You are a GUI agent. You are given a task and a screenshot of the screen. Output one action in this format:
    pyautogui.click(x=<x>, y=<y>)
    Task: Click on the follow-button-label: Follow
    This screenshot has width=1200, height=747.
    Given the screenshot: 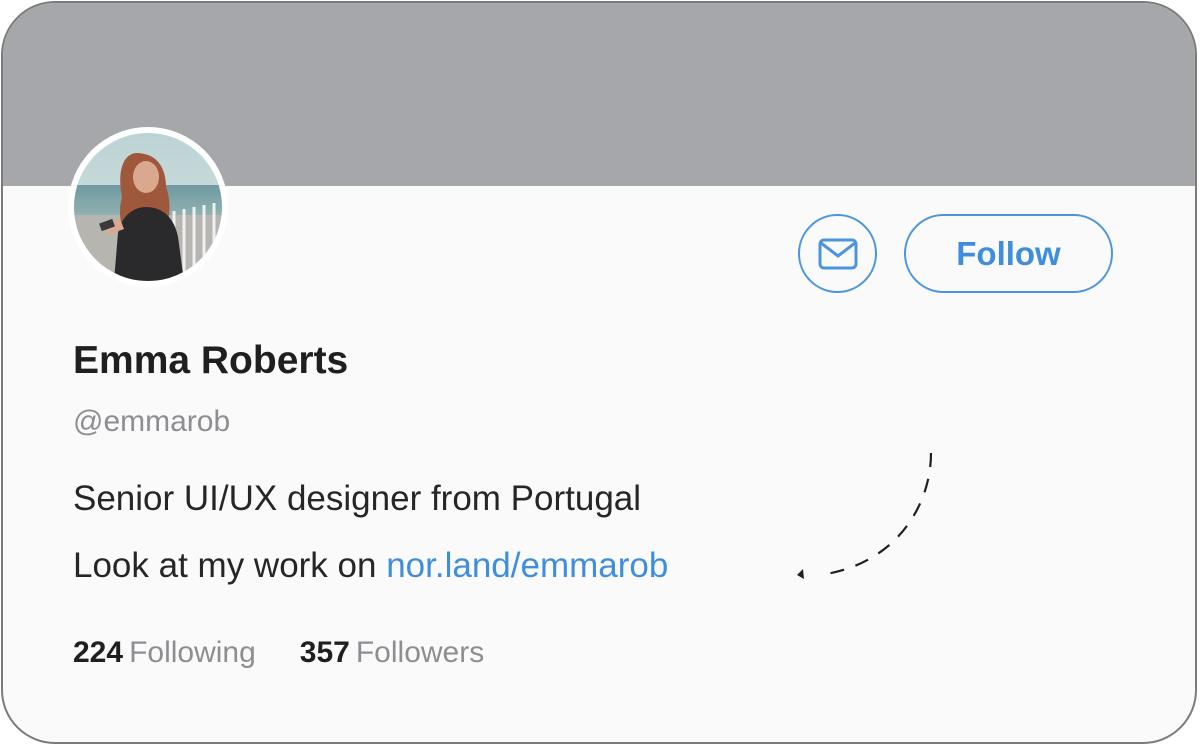 What is the action you would take?
    pyautogui.click(x=1008, y=253)
    